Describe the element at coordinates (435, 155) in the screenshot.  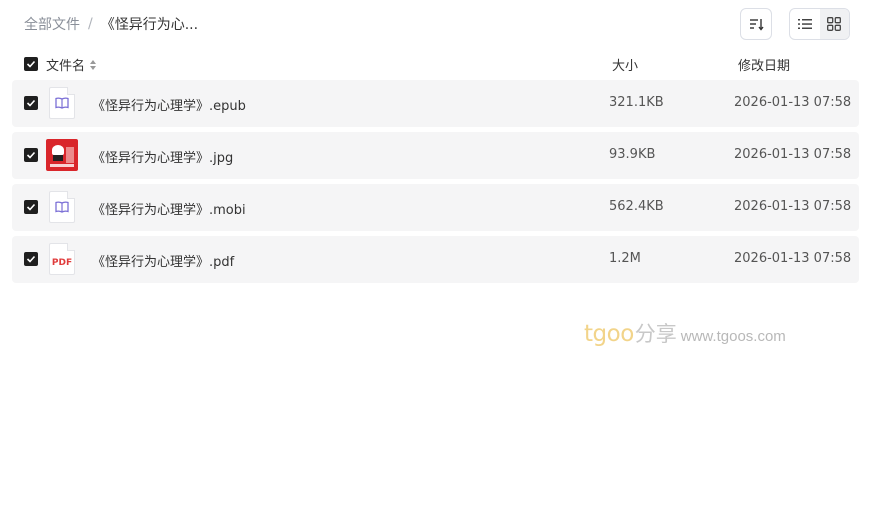
I see `table-row: 《怪异行为心理学》.jpg 93.9KB 2026-01-13 07:58` at that location.